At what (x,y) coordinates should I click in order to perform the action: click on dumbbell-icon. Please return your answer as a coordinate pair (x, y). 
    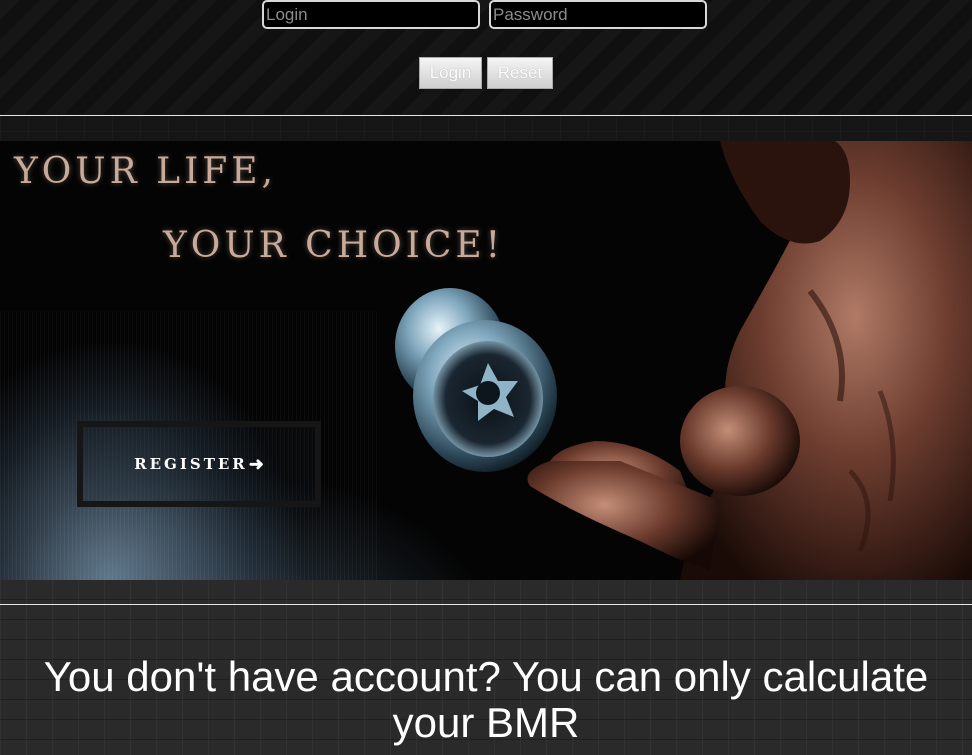
    Looking at the image, I should click on (476, 380).